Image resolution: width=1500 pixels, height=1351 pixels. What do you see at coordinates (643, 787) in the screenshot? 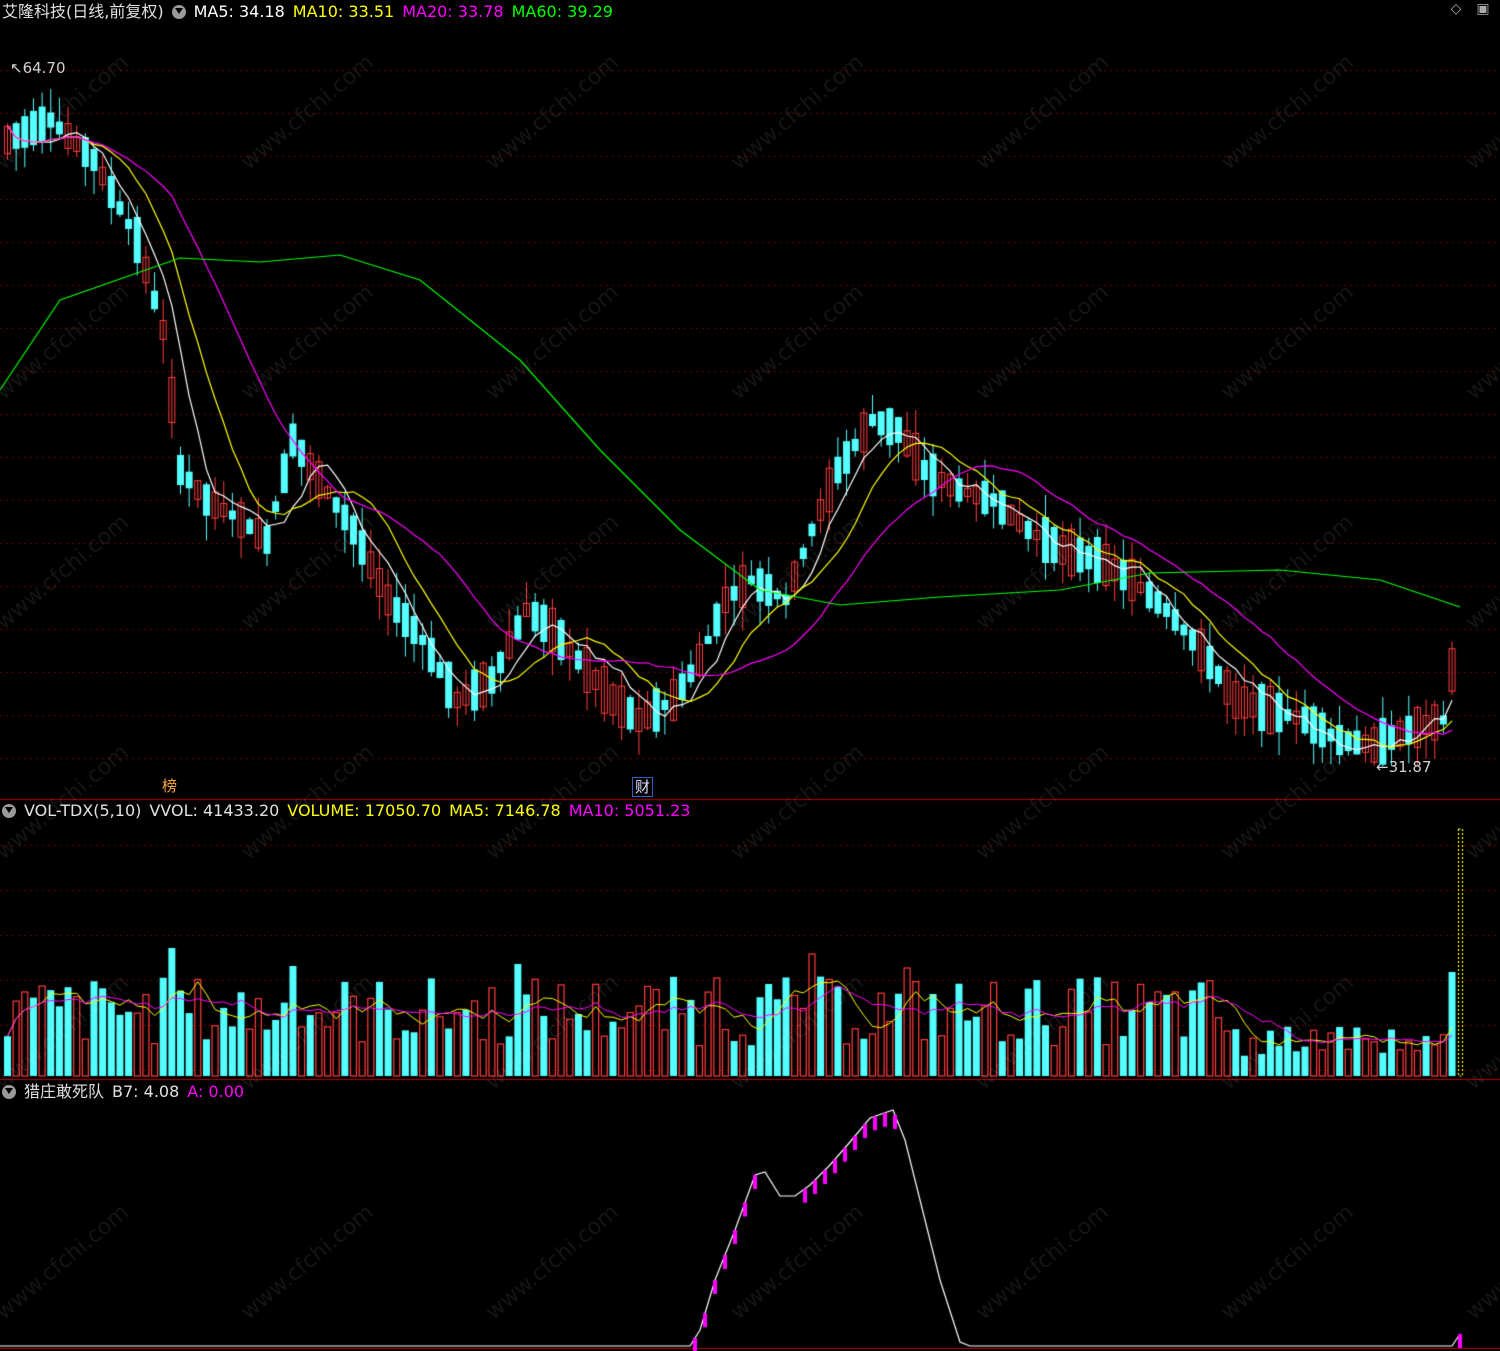
I see `finance-tag: 财` at bounding box center [643, 787].